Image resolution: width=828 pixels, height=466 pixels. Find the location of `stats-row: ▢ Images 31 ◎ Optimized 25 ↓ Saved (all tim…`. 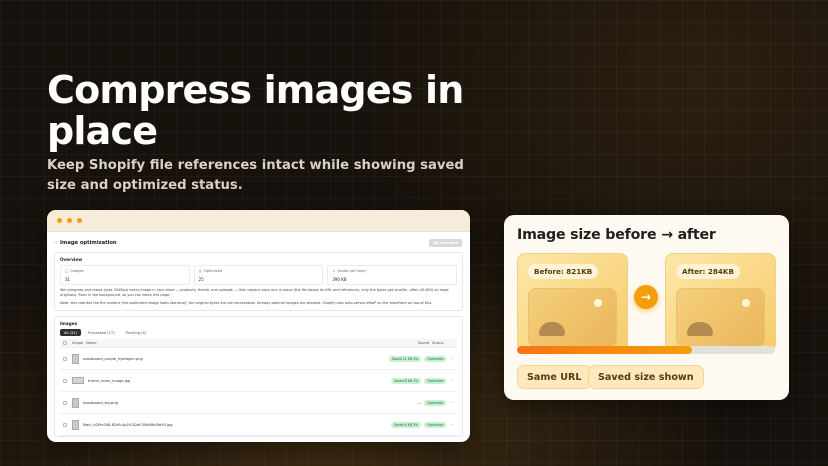

stats-row: ▢ Images 31 ◎ Optimized 25 ↓ Saved (all tim… is located at coordinates (259, 275).